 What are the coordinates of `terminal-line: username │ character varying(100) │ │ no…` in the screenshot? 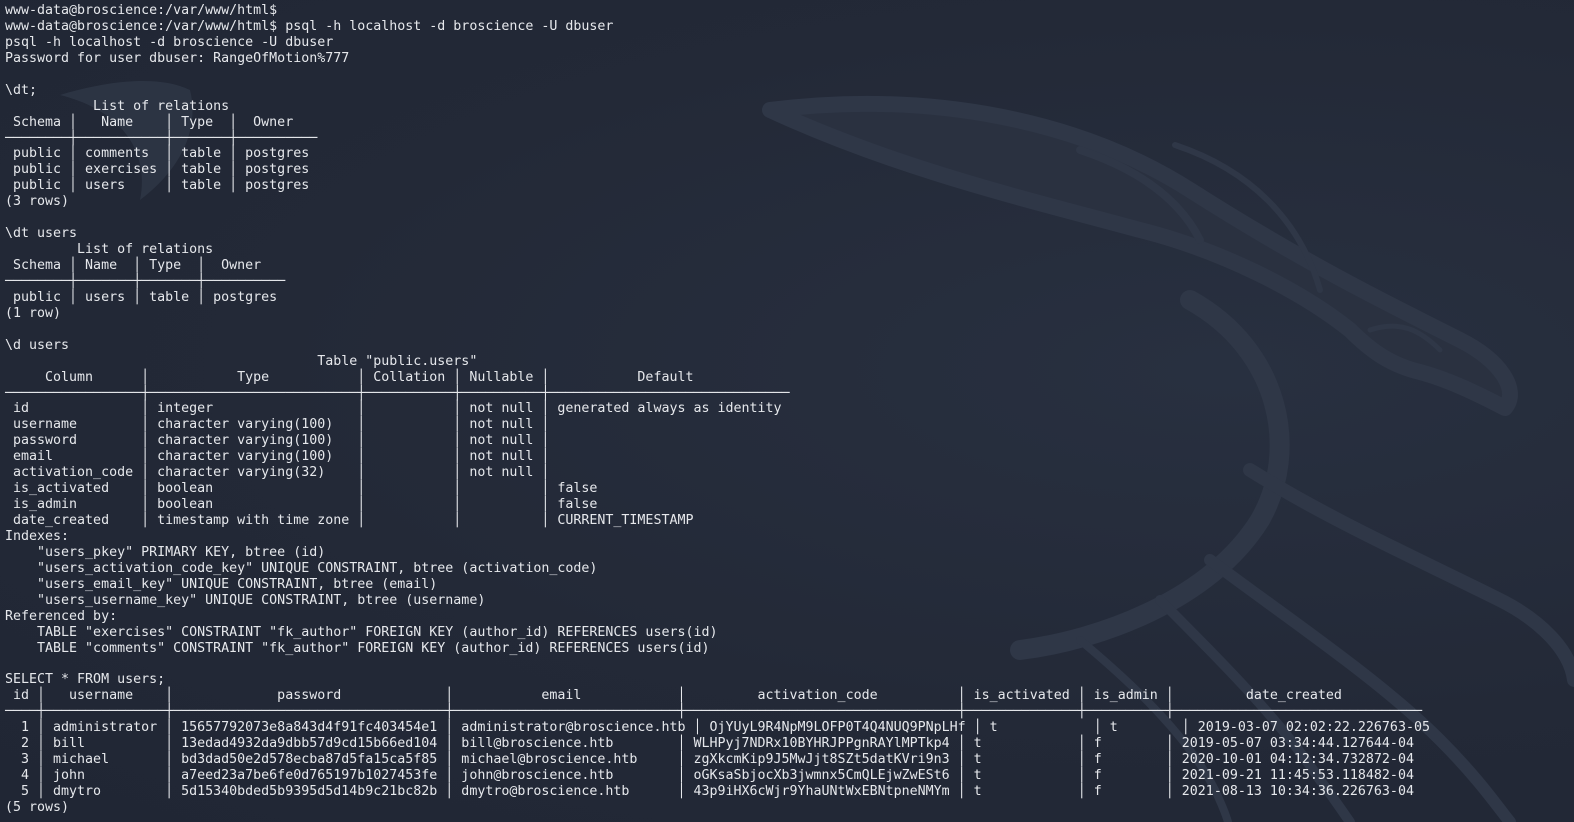 It's located at (277, 425).